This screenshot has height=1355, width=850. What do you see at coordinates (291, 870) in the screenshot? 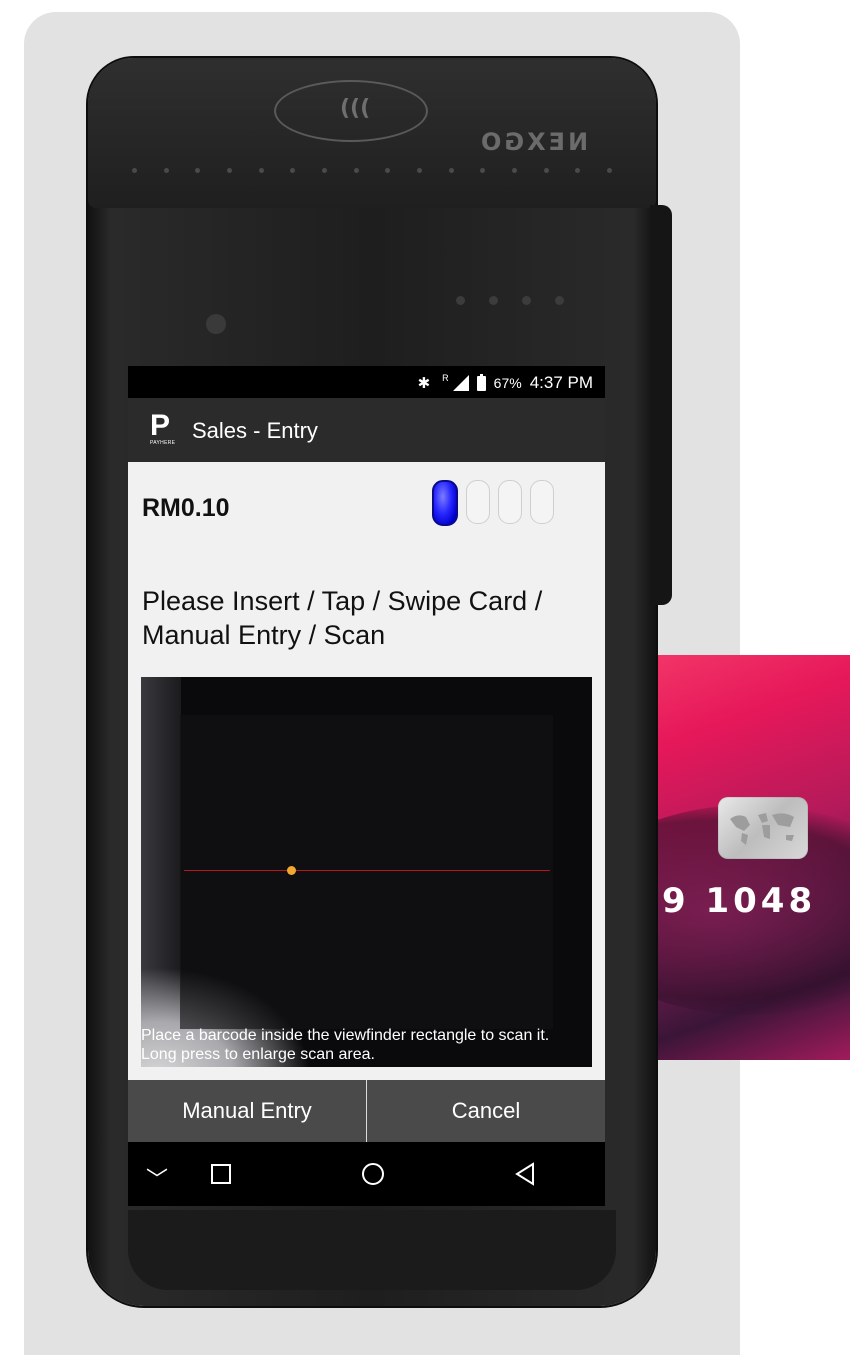
I see `scan-focus-point` at bounding box center [291, 870].